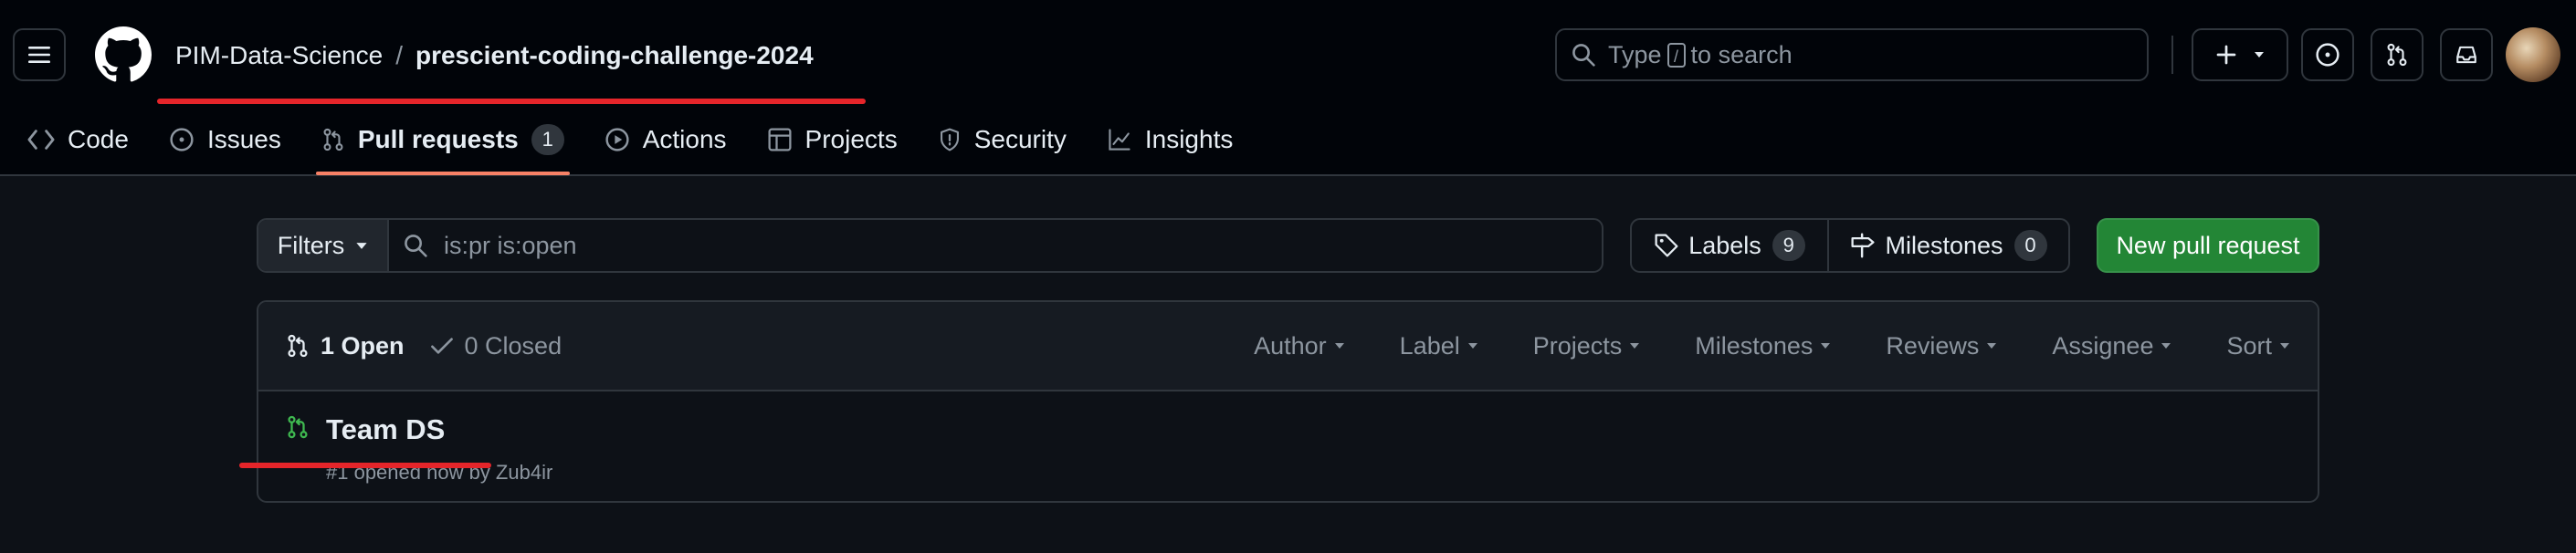 Image resolution: width=2576 pixels, height=553 pixels. What do you see at coordinates (2208, 245) in the screenshot?
I see `new-pull-request-button: New pull request` at bounding box center [2208, 245].